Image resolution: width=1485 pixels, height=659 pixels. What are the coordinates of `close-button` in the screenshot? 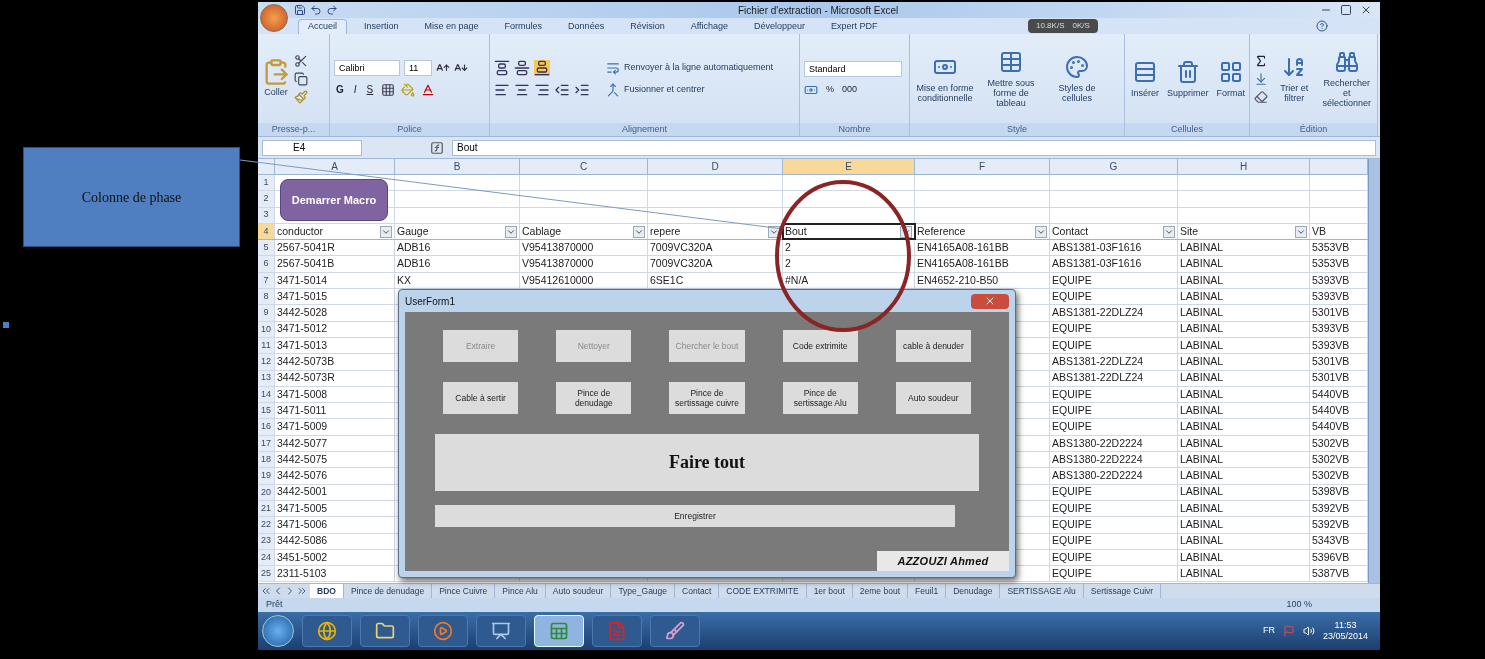 It's located at (990, 301).